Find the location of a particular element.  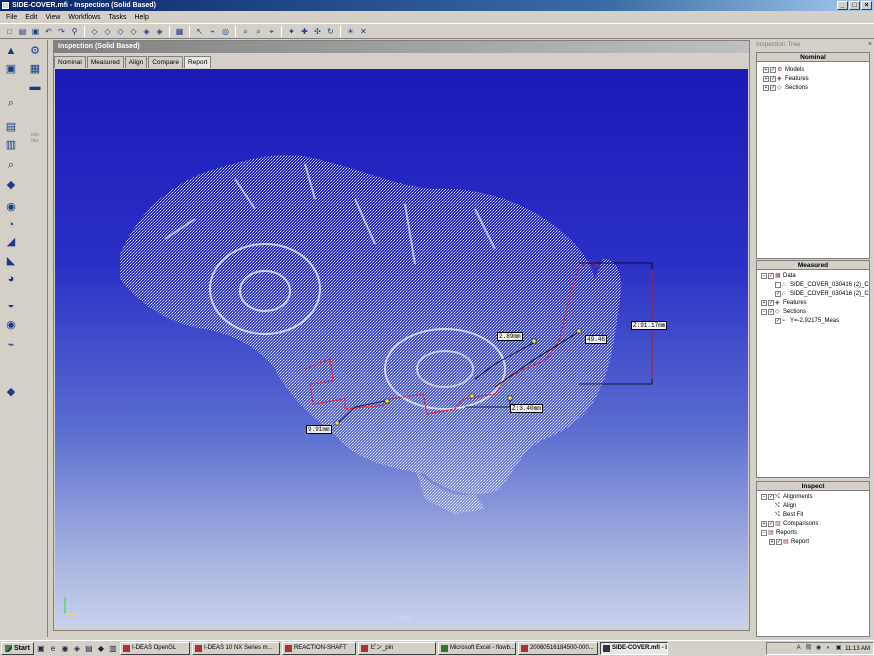

start-button: Start is located at coordinates (17, 648).